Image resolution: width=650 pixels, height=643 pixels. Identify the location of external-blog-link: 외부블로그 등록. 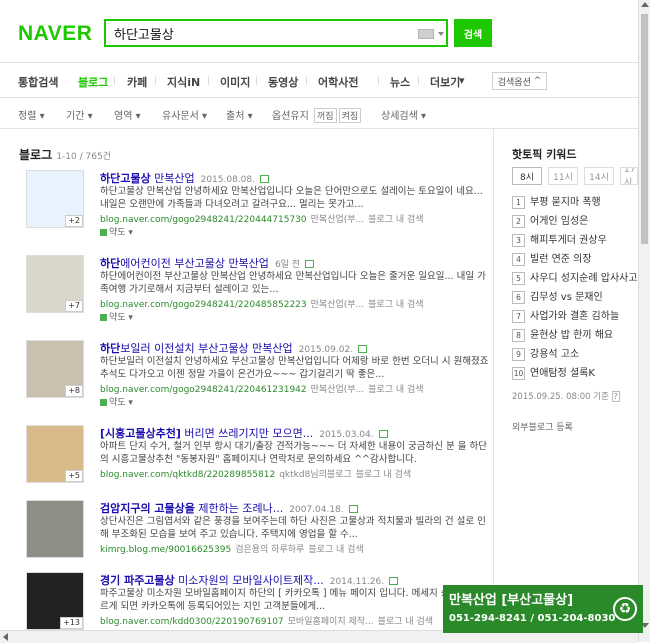
(542, 426).